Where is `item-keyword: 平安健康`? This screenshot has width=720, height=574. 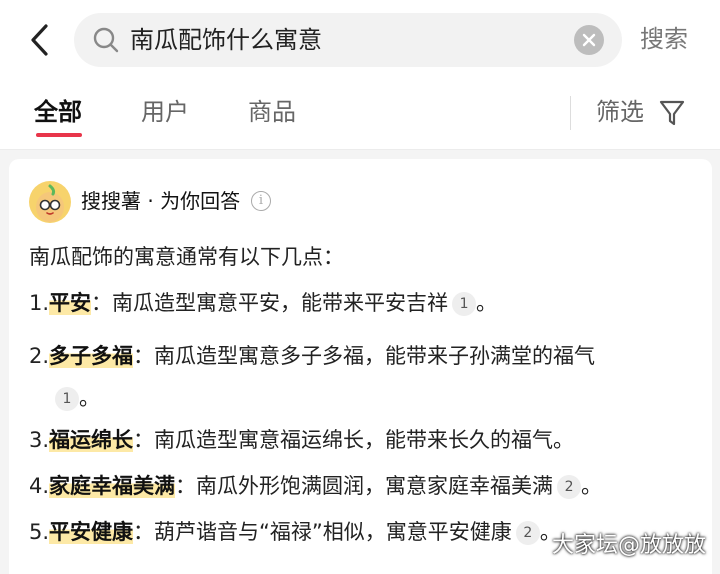 item-keyword: 平安健康 is located at coordinates (91, 532).